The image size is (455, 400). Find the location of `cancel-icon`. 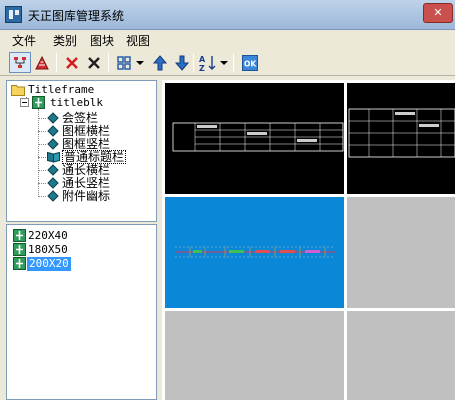

cancel-icon is located at coordinates (94, 62).